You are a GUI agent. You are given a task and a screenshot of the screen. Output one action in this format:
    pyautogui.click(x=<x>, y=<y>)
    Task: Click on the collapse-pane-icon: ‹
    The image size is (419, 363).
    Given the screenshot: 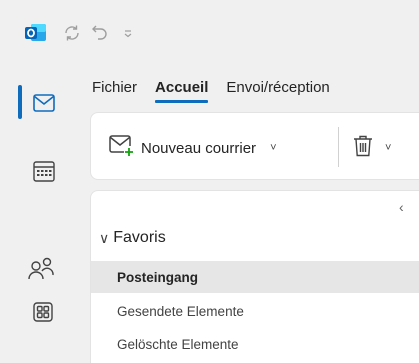 What is the action you would take?
    pyautogui.click(x=401, y=207)
    